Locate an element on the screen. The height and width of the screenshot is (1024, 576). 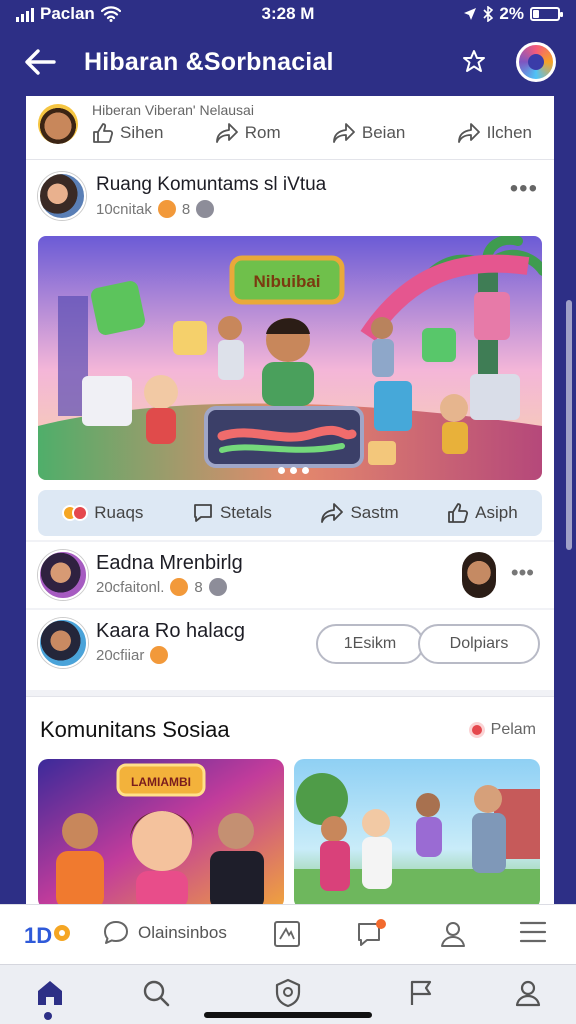
location-arrow-icon is located at coordinates (470, 14).